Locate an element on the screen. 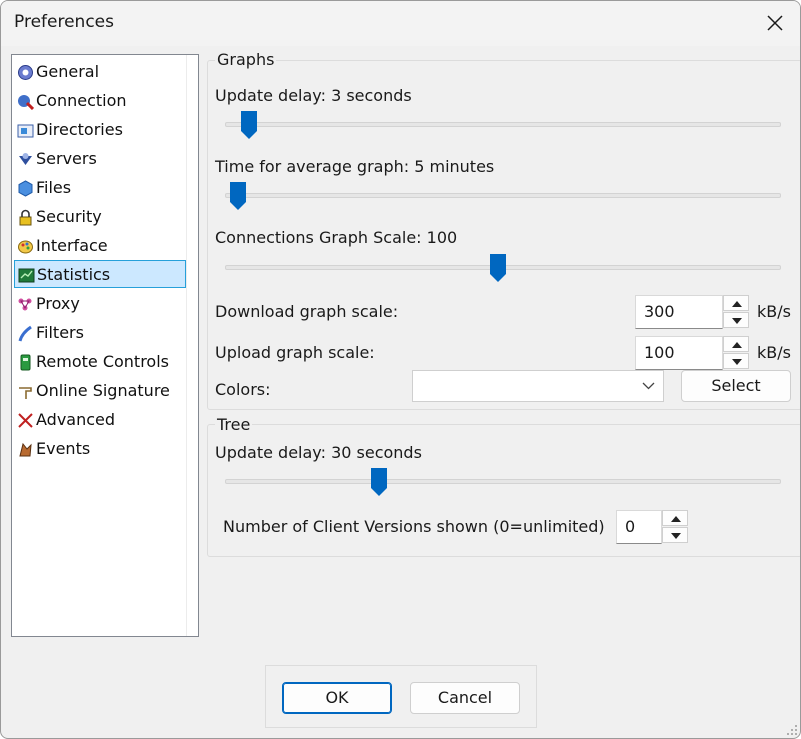 The height and width of the screenshot is (739, 801). sidebar-item-label: Connection is located at coordinates (81, 100).